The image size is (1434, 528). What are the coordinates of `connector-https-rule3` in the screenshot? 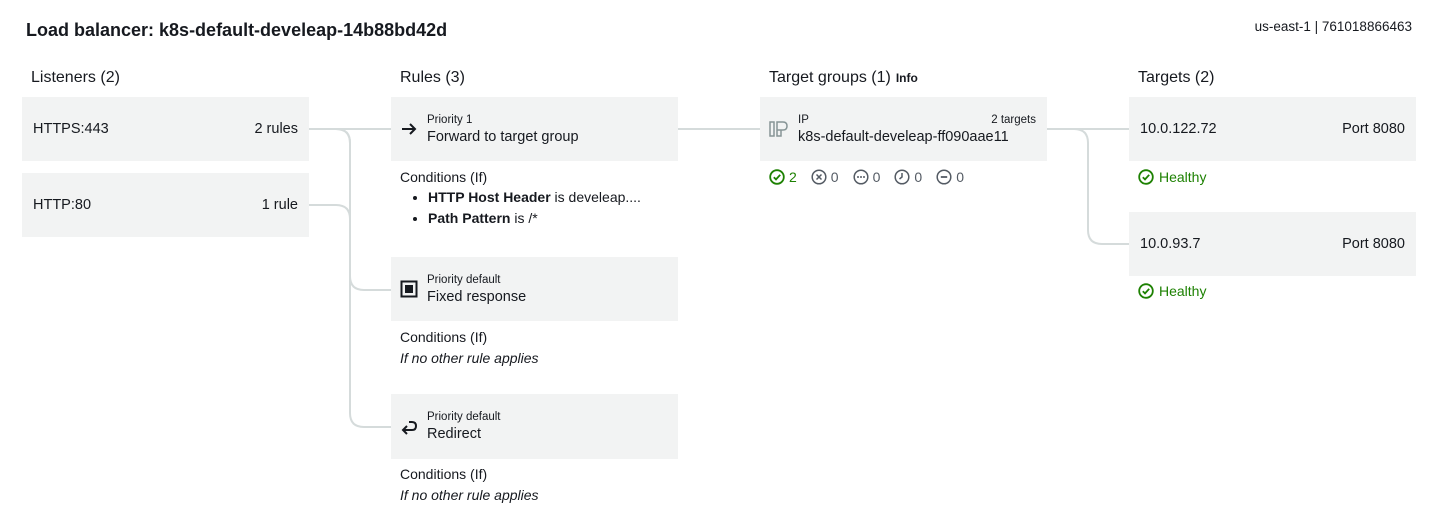 It's located at (350, 278).